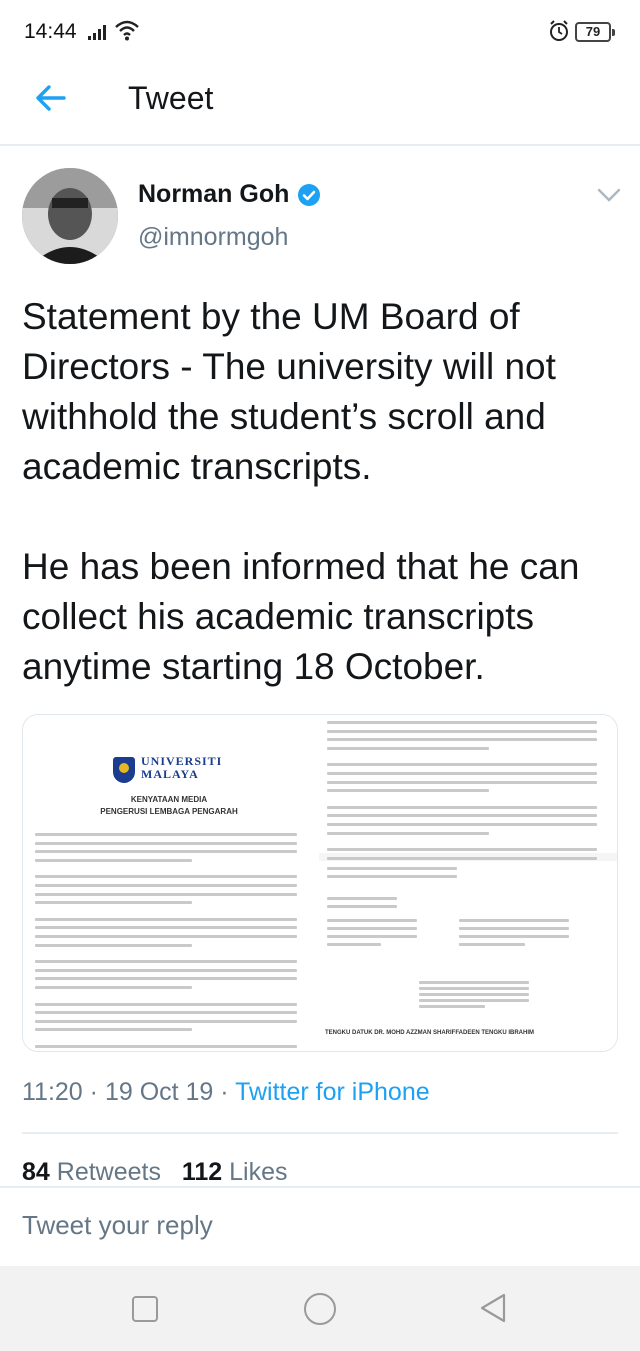 The image size is (640, 1351). I want to click on doc-sheet-top, so click(468, 787).